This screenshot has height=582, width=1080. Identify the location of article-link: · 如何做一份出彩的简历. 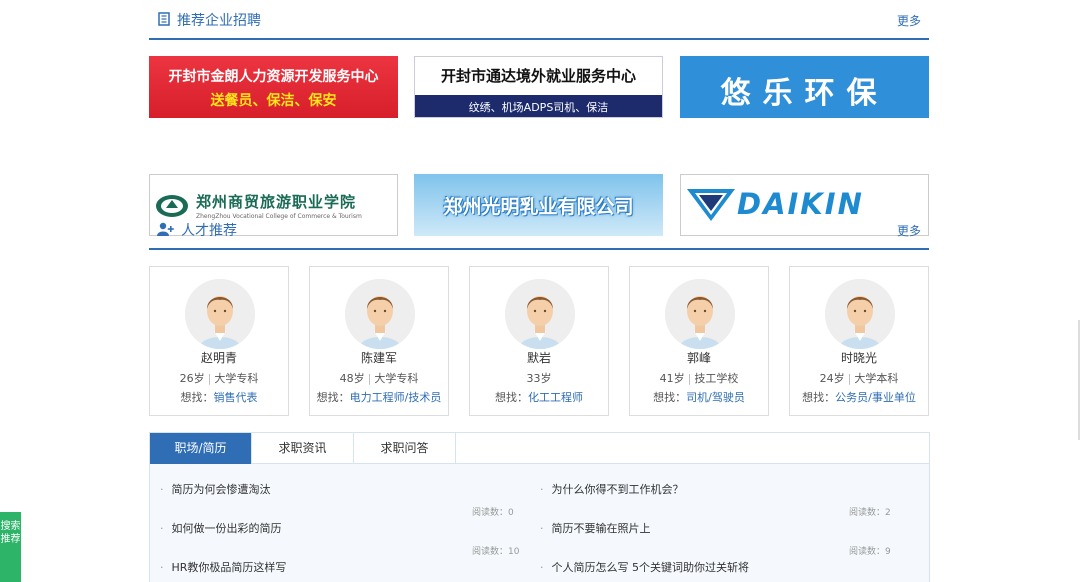
(221, 528).